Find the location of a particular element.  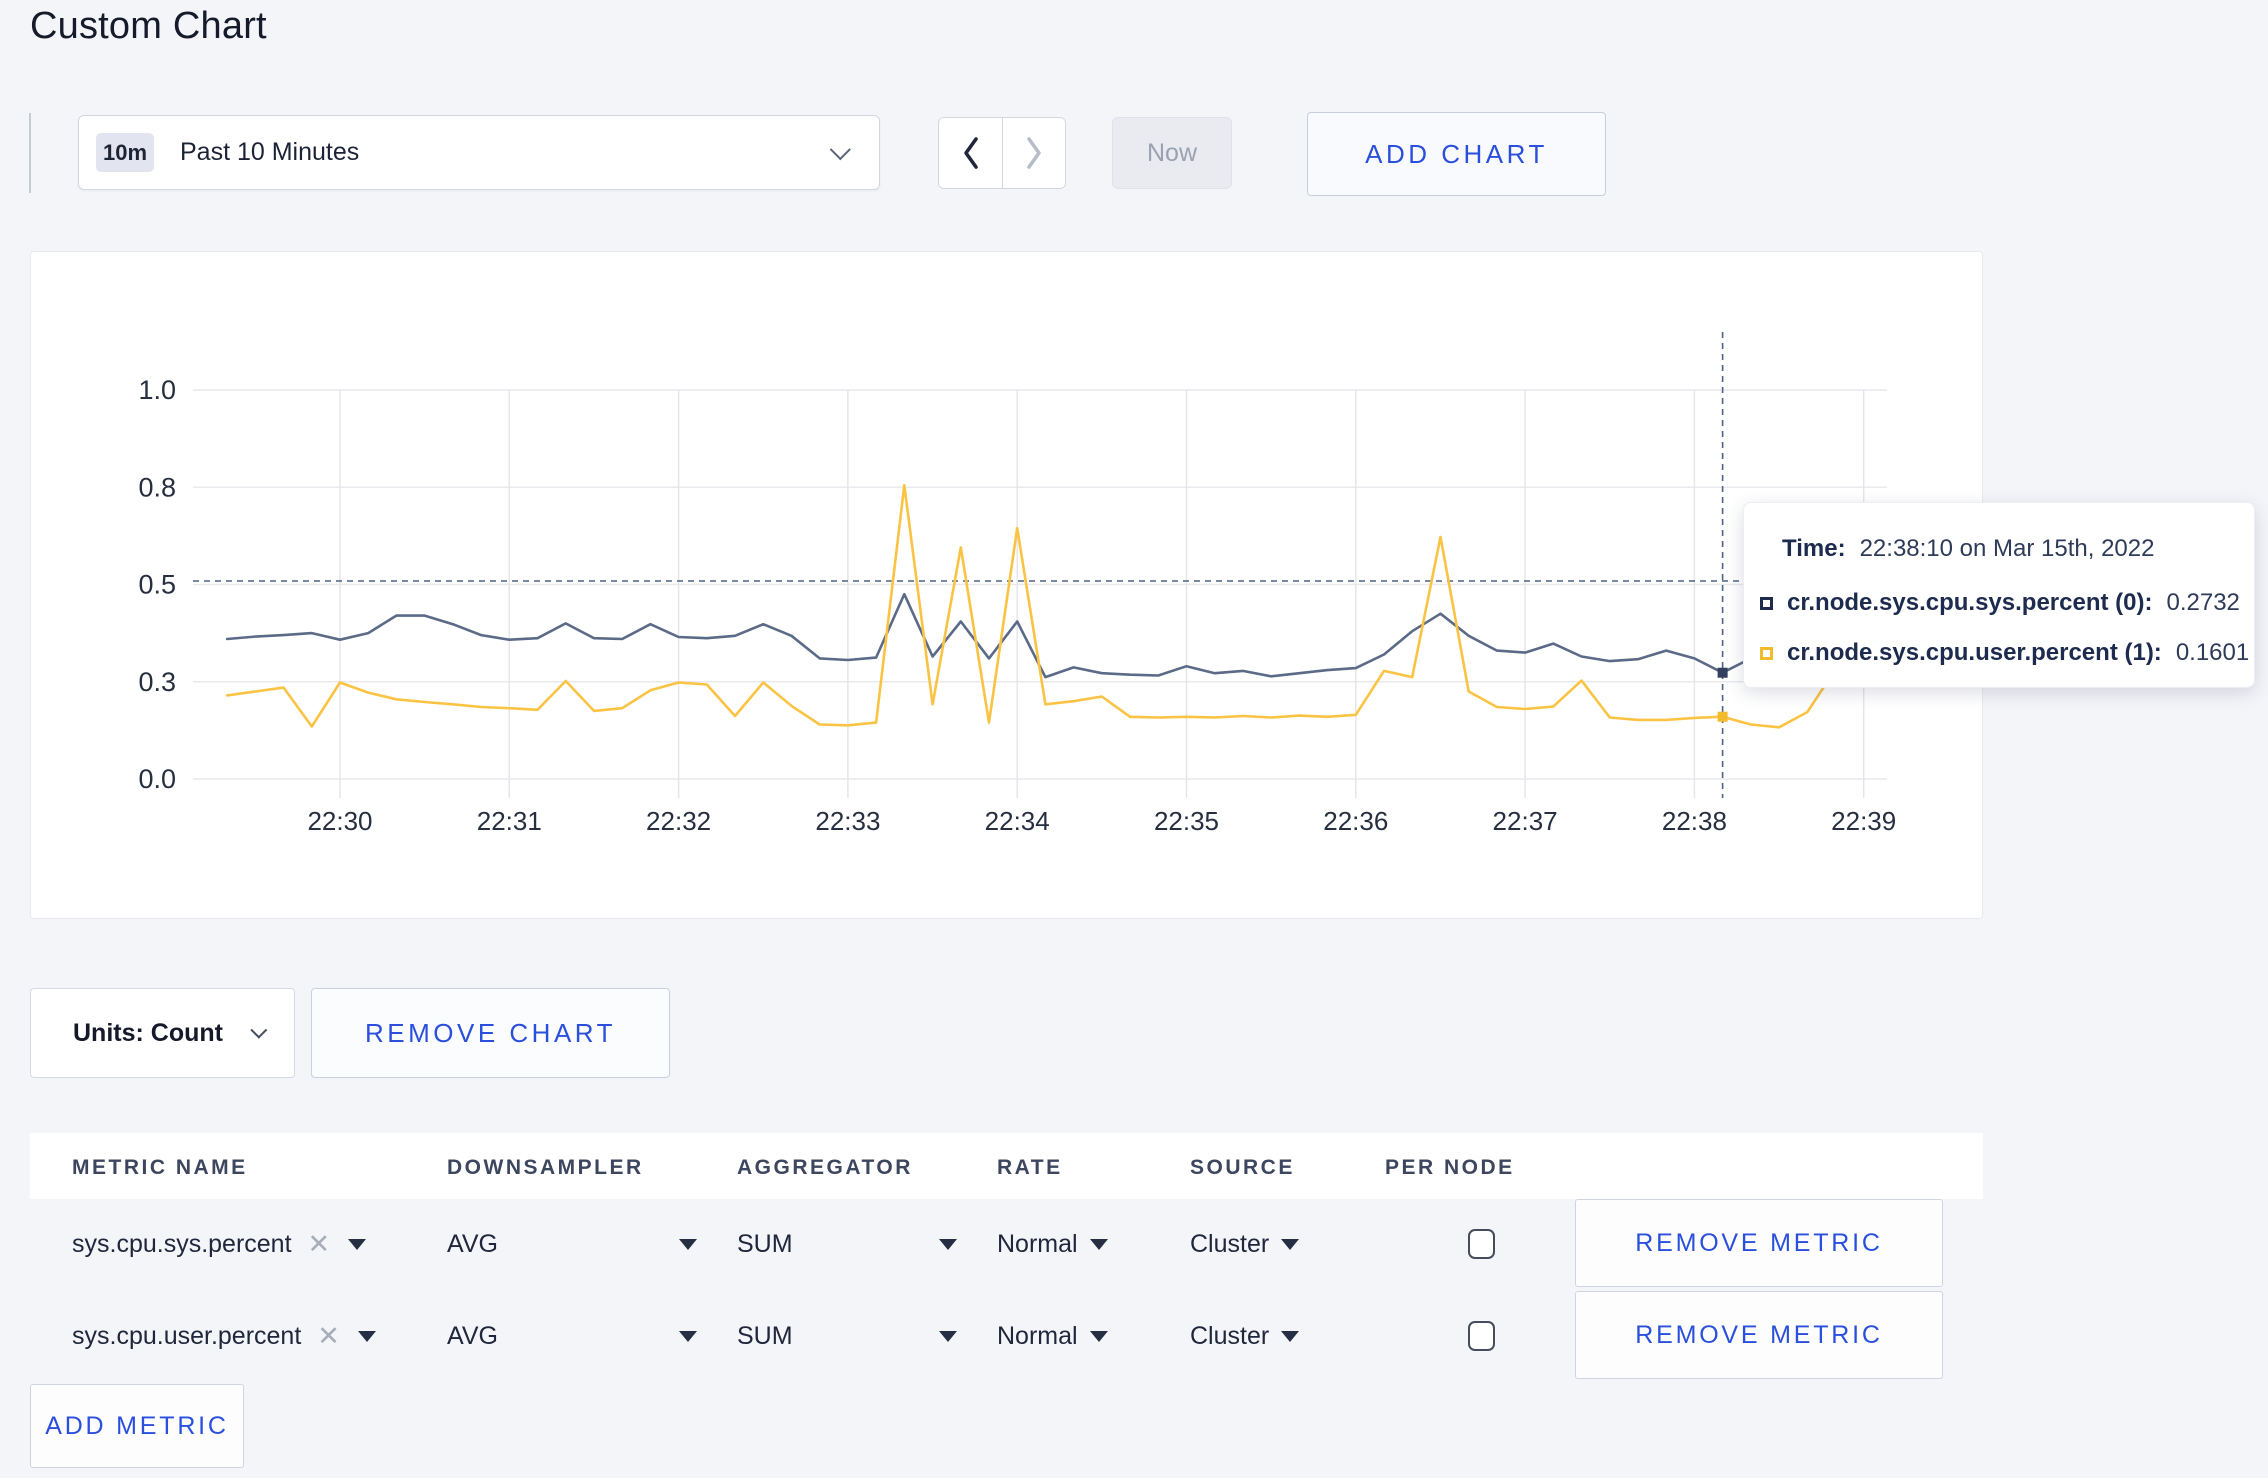

tooltip-series-row: cr.node.sys.cpu.sys.percent (0): 0.2732 is located at coordinates (2000, 603).